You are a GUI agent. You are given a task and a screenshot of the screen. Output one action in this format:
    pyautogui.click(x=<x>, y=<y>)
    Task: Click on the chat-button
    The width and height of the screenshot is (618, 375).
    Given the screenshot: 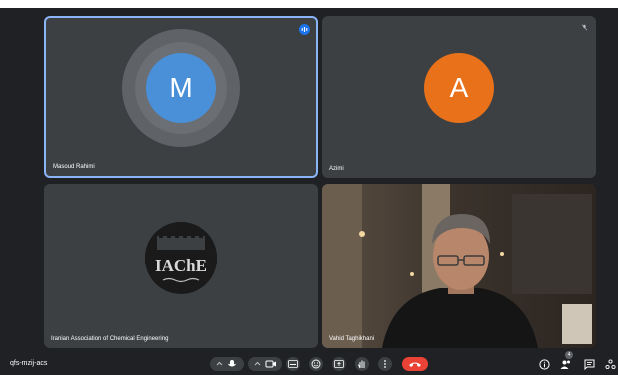 What is the action you would take?
    pyautogui.click(x=589, y=364)
    